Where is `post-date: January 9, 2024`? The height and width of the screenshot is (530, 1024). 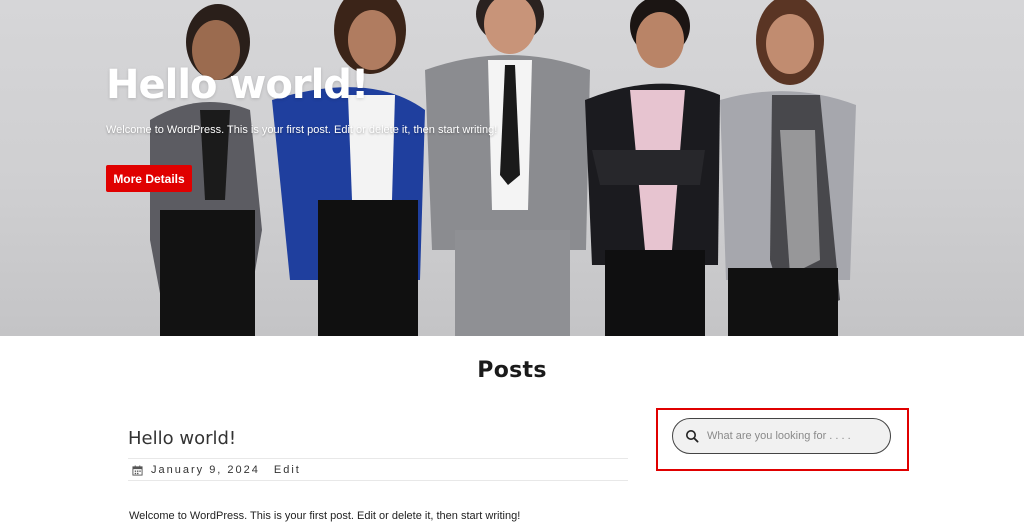
post-date: January 9, 2024 is located at coordinates (205, 470).